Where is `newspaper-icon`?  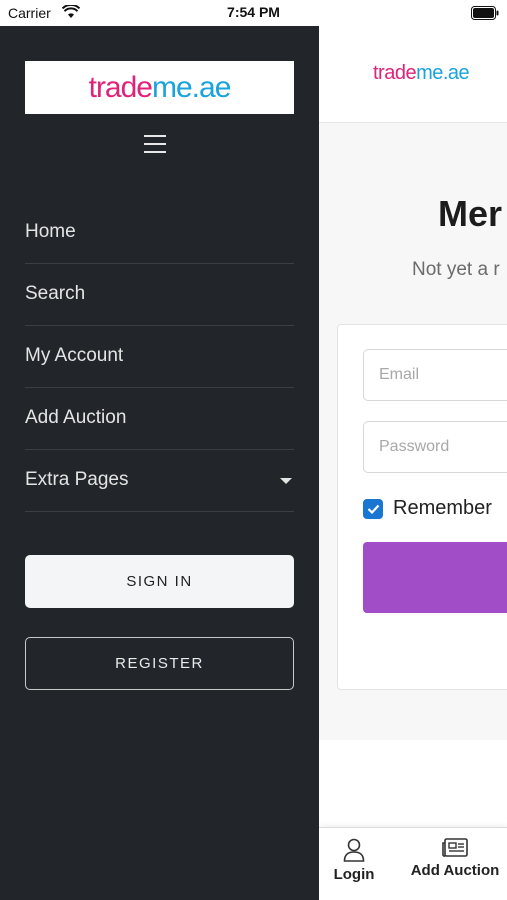
newspaper-icon is located at coordinates (455, 847).